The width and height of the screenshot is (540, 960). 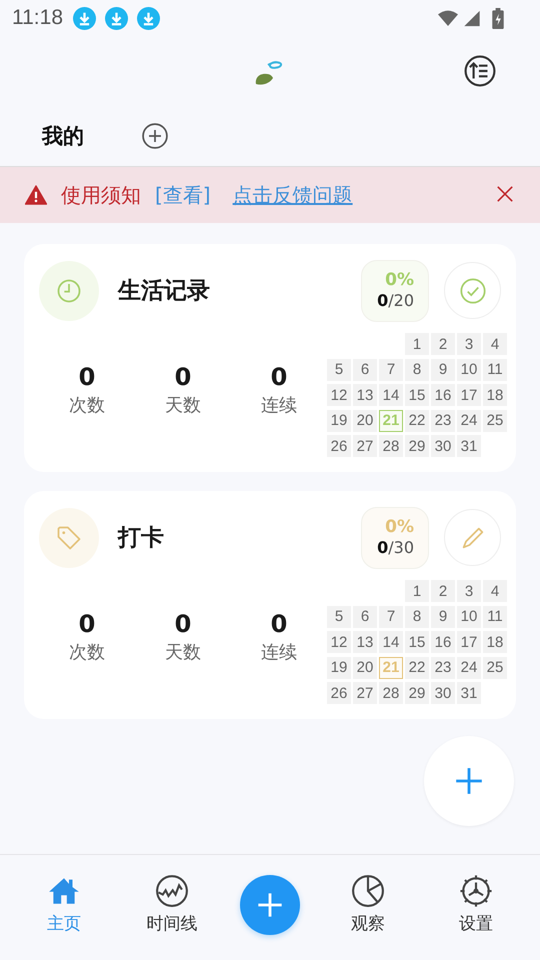 I want to click on tab: 我的, so click(x=63, y=136).